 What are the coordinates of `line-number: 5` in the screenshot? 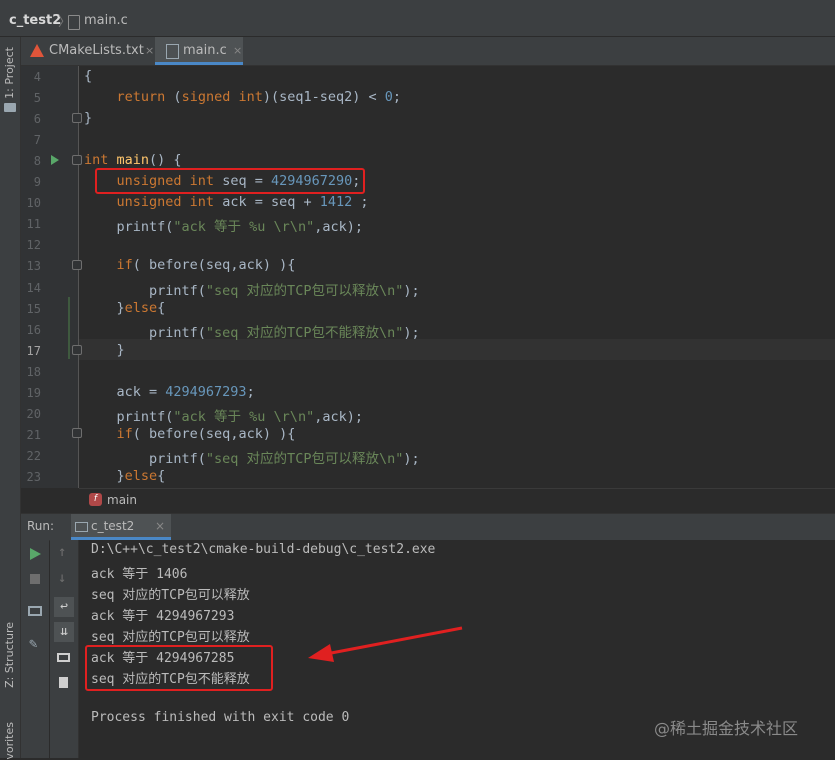 It's located at (37, 98).